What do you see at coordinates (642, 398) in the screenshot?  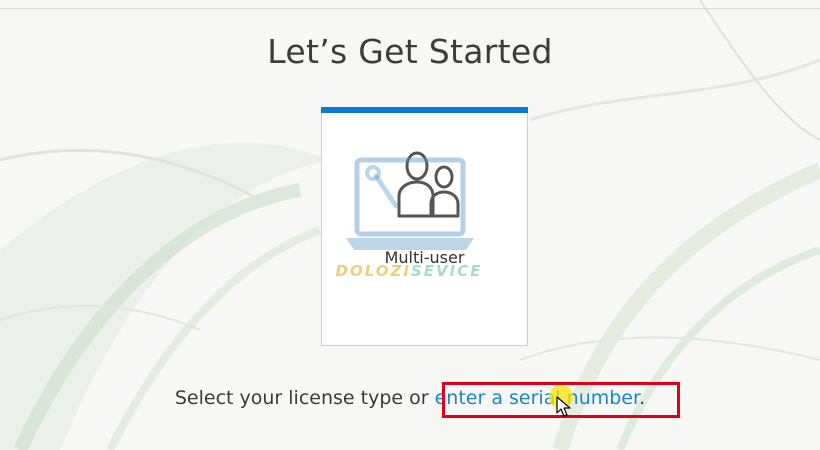 I see `prompt-suffix: .` at bounding box center [642, 398].